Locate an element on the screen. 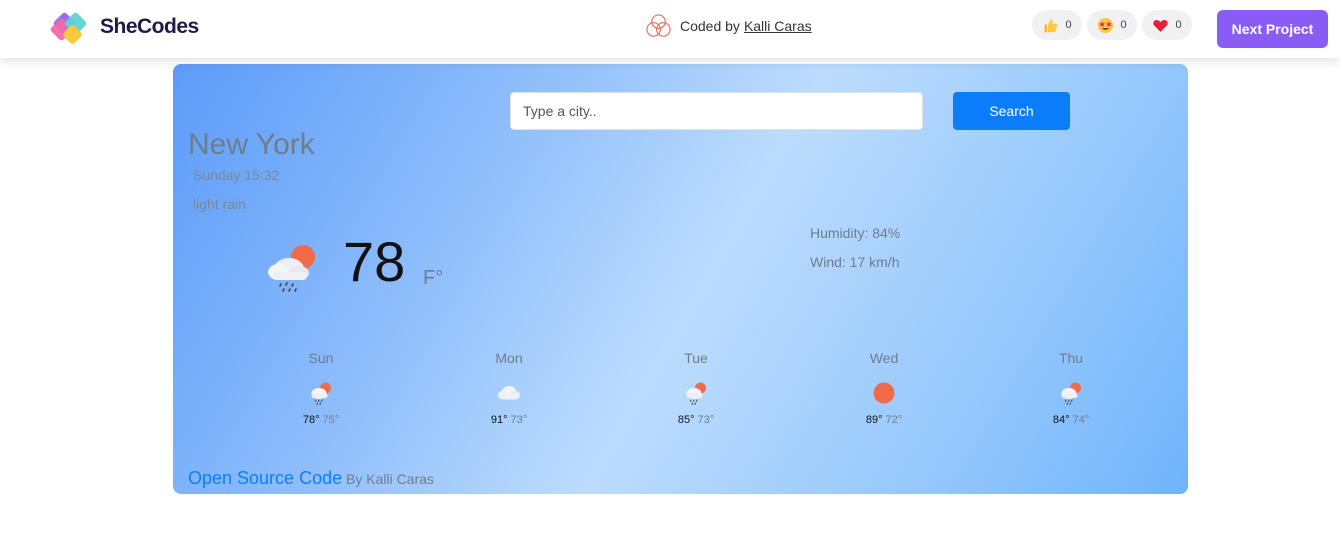 The width and height of the screenshot is (1340, 537). shecodes-logo: SheCodes is located at coordinates (124, 27).